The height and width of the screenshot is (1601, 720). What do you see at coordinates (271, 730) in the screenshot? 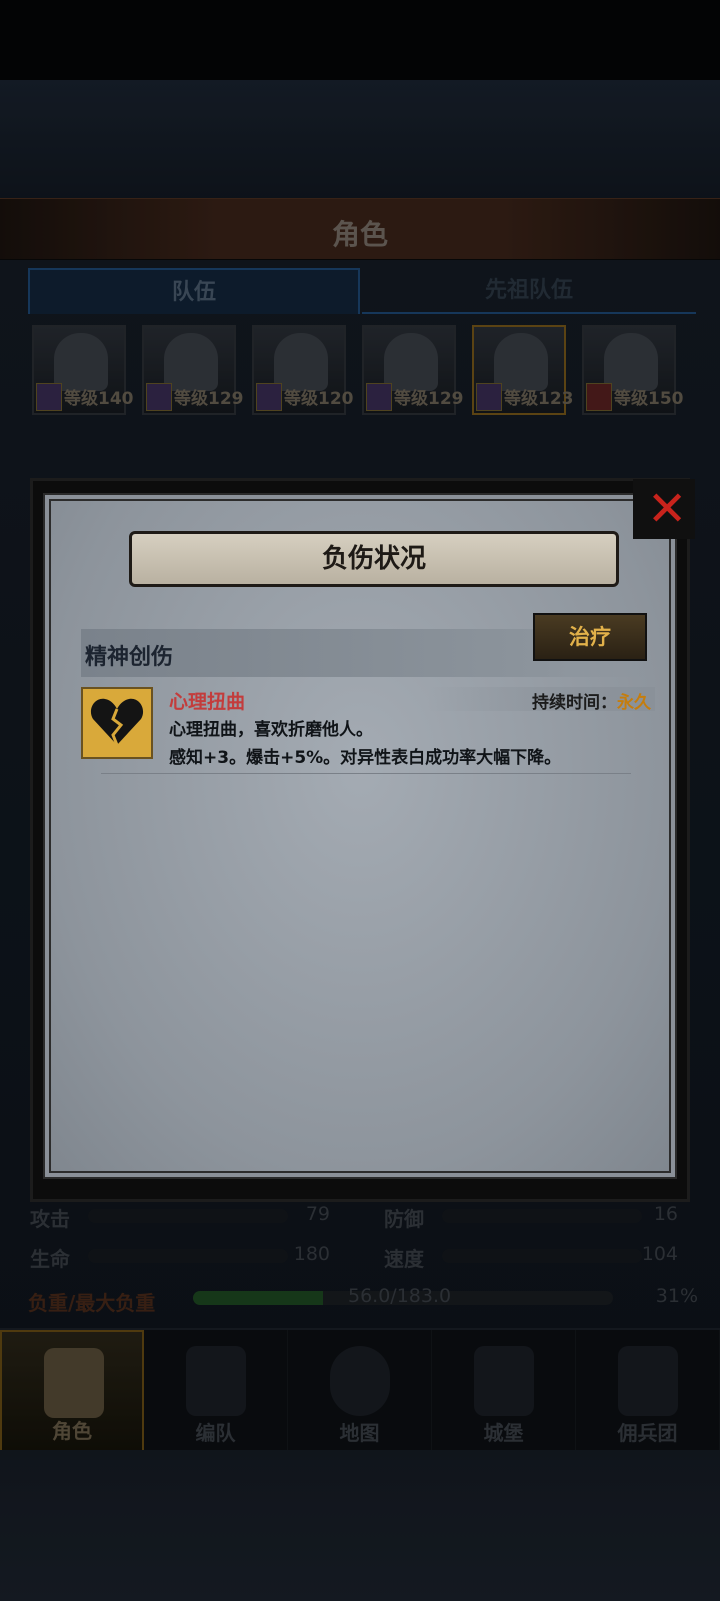
I see `injury-description: 心理扭曲，喜欢折磨他人。` at bounding box center [271, 730].